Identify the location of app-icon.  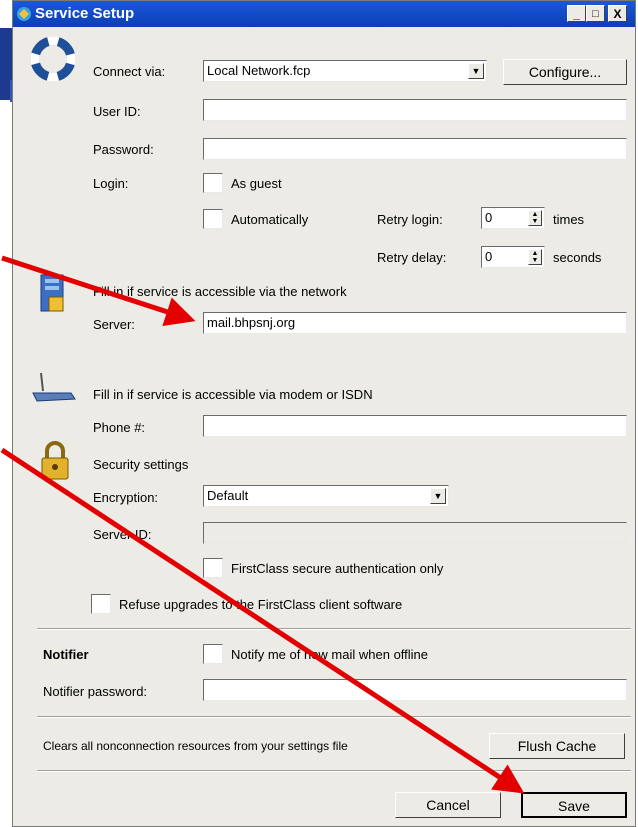
(24, 14).